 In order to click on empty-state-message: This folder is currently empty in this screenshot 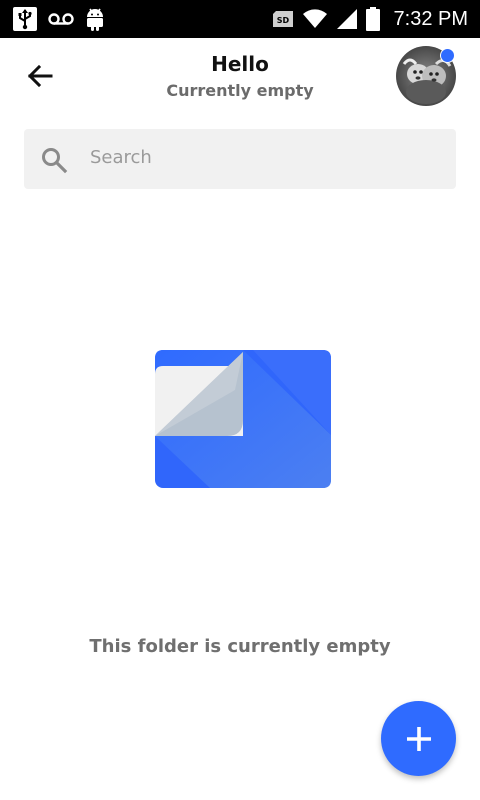, I will do `click(240, 646)`.